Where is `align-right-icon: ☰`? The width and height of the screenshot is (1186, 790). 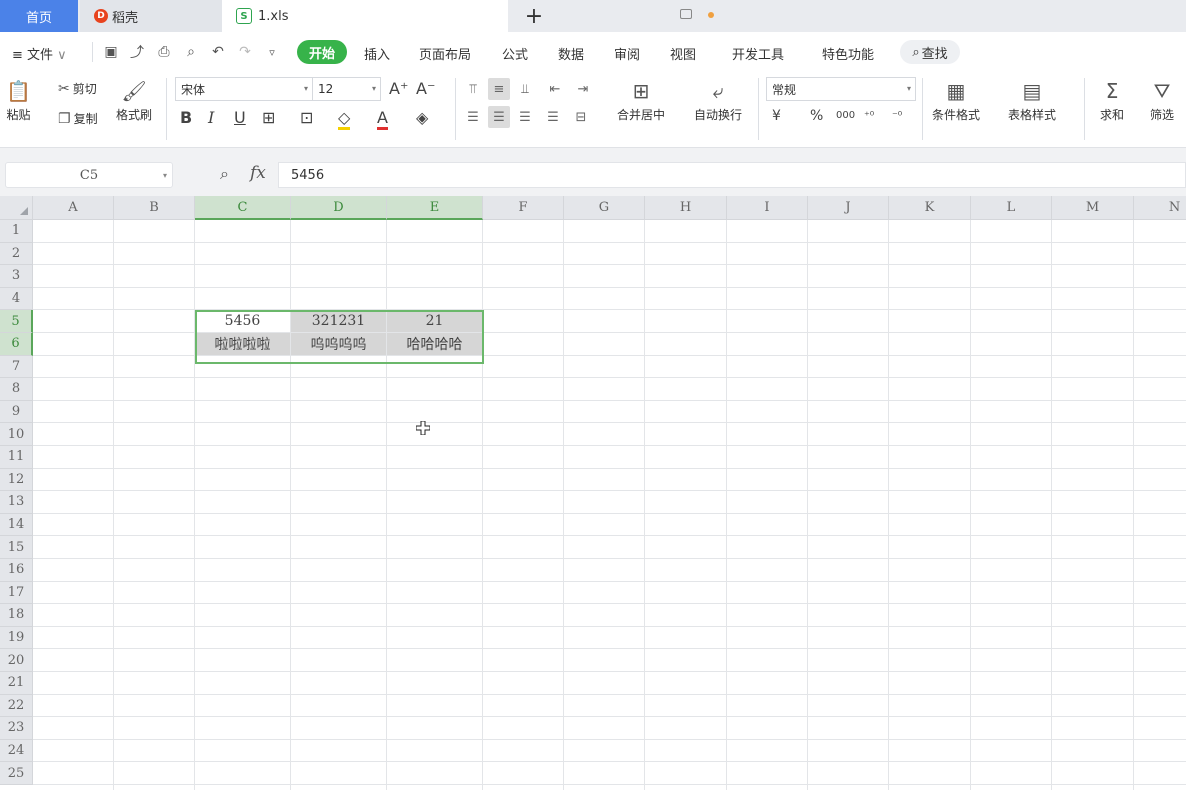
align-right-icon: ☰ is located at coordinates (525, 117).